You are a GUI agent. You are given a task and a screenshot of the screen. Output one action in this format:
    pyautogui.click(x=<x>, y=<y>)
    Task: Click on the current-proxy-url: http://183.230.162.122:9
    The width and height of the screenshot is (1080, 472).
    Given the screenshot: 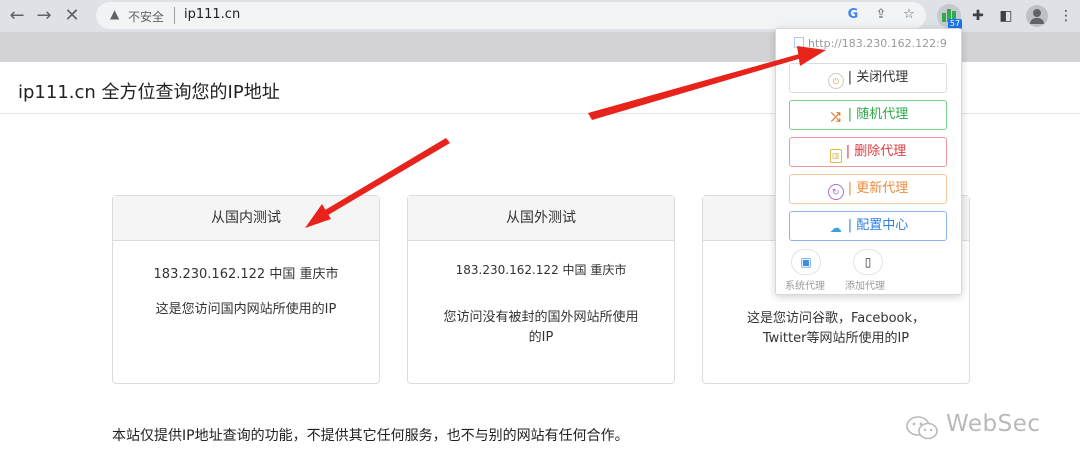 What is the action you would take?
    pyautogui.click(x=878, y=43)
    